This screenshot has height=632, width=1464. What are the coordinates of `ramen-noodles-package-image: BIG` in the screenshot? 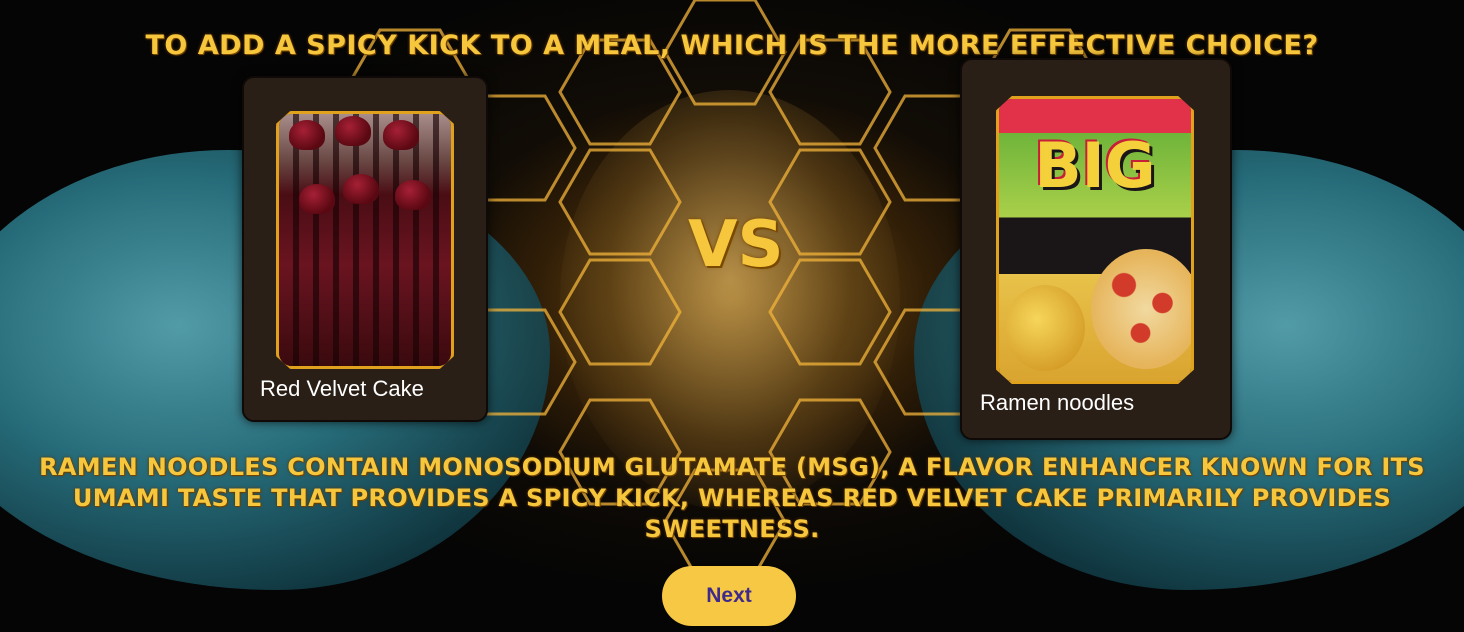 It's located at (1095, 240).